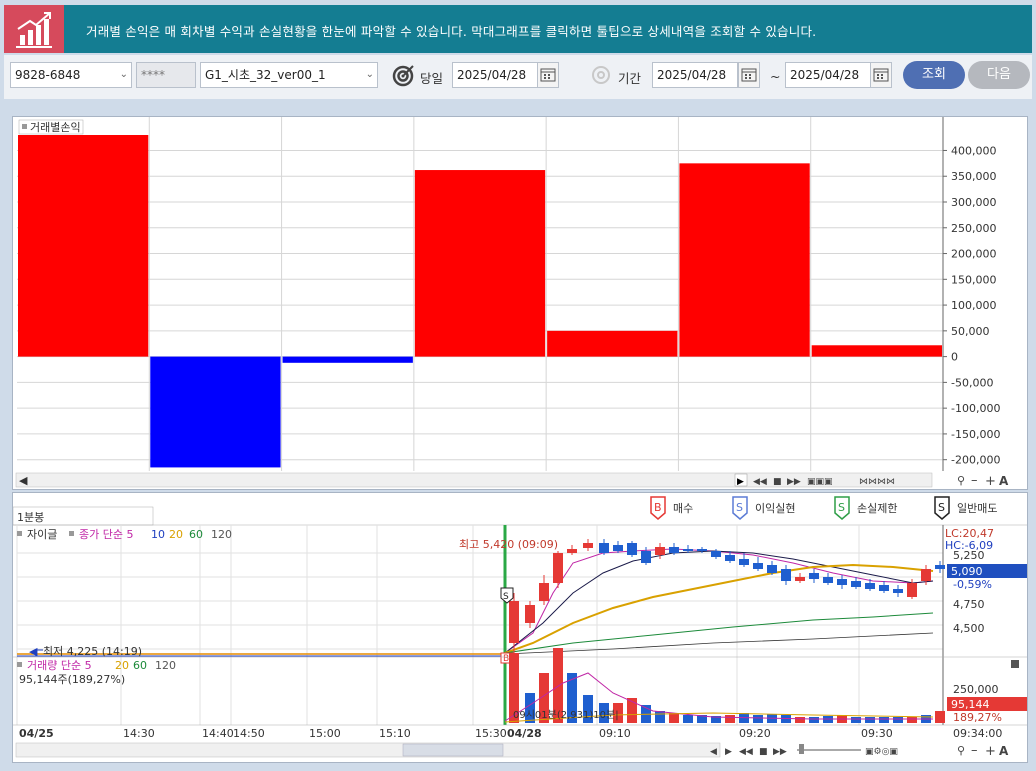 The image size is (1036, 771). What do you see at coordinates (671, 508) in the screenshot?
I see `signal-legend-item: B 매수` at bounding box center [671, 508].